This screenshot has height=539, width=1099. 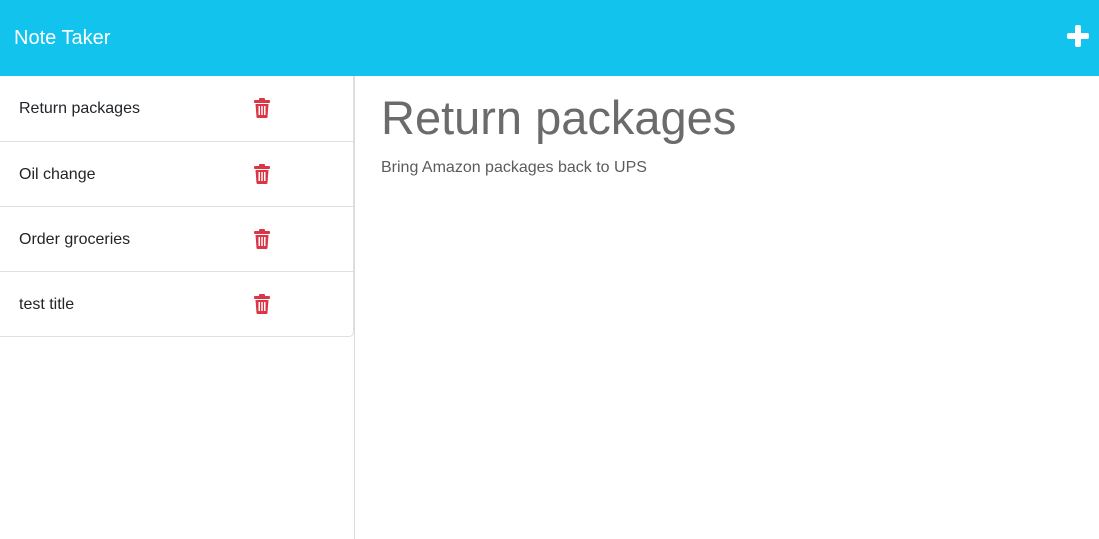 I want to click on top-navbar: Note Taker, so click(x=549, y=38).